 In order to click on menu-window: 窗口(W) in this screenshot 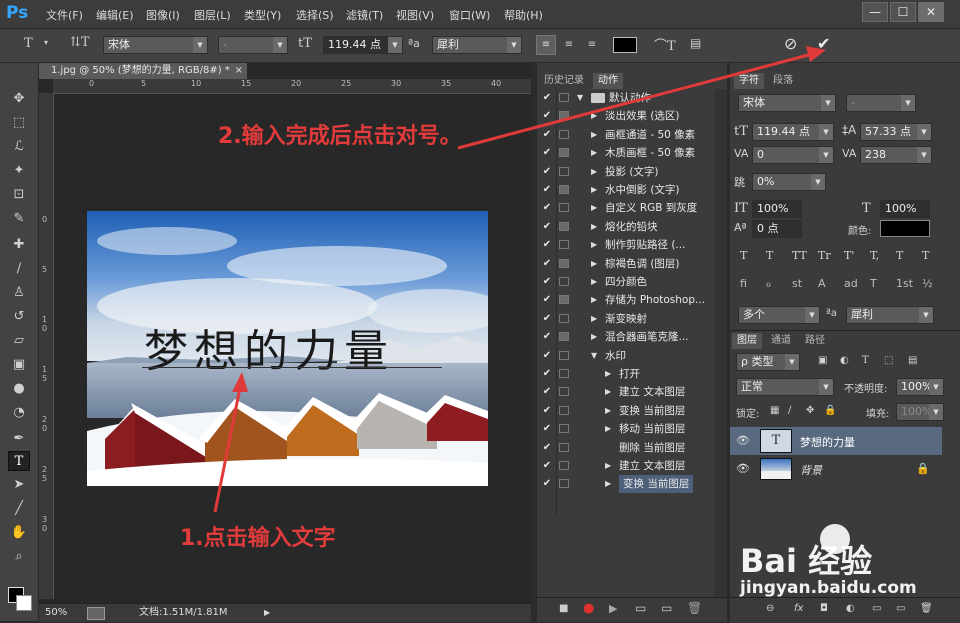, I will do `click(469, 15)`.